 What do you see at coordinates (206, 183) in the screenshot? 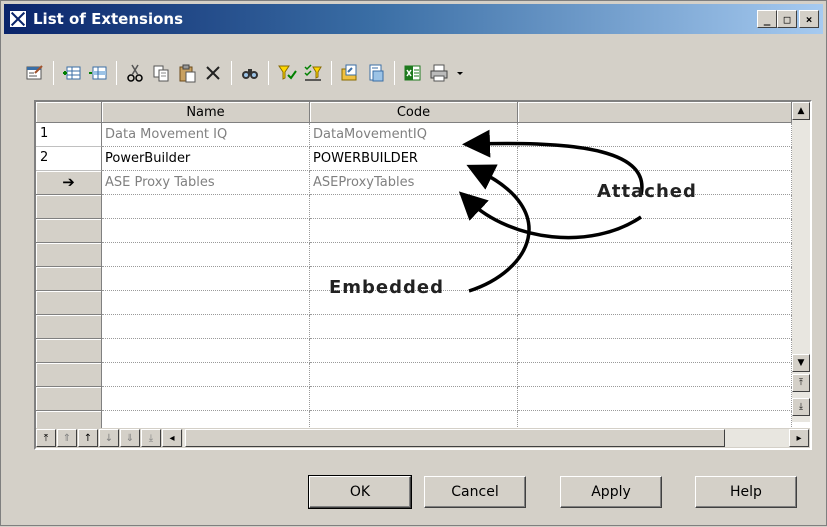
I see `name-cell: ASE Proxy Tables` at bounding box center [206, 183].